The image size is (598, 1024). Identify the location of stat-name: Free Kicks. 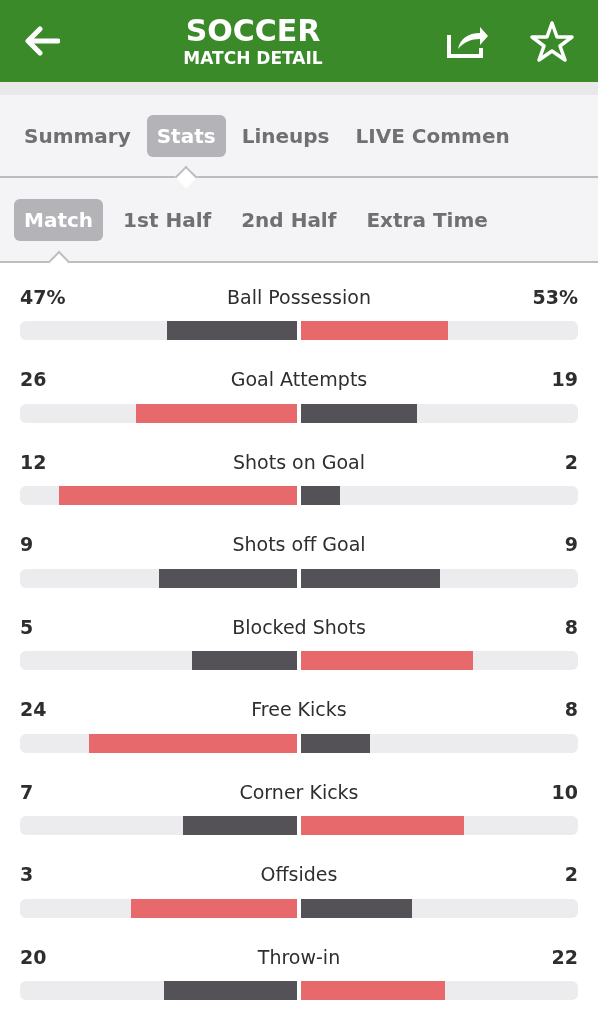
(299, 710).